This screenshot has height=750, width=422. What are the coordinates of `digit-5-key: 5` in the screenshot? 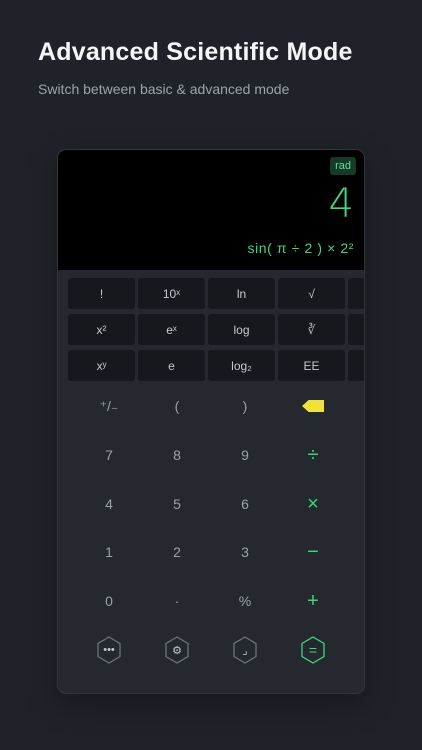 It's located at (177, 504).